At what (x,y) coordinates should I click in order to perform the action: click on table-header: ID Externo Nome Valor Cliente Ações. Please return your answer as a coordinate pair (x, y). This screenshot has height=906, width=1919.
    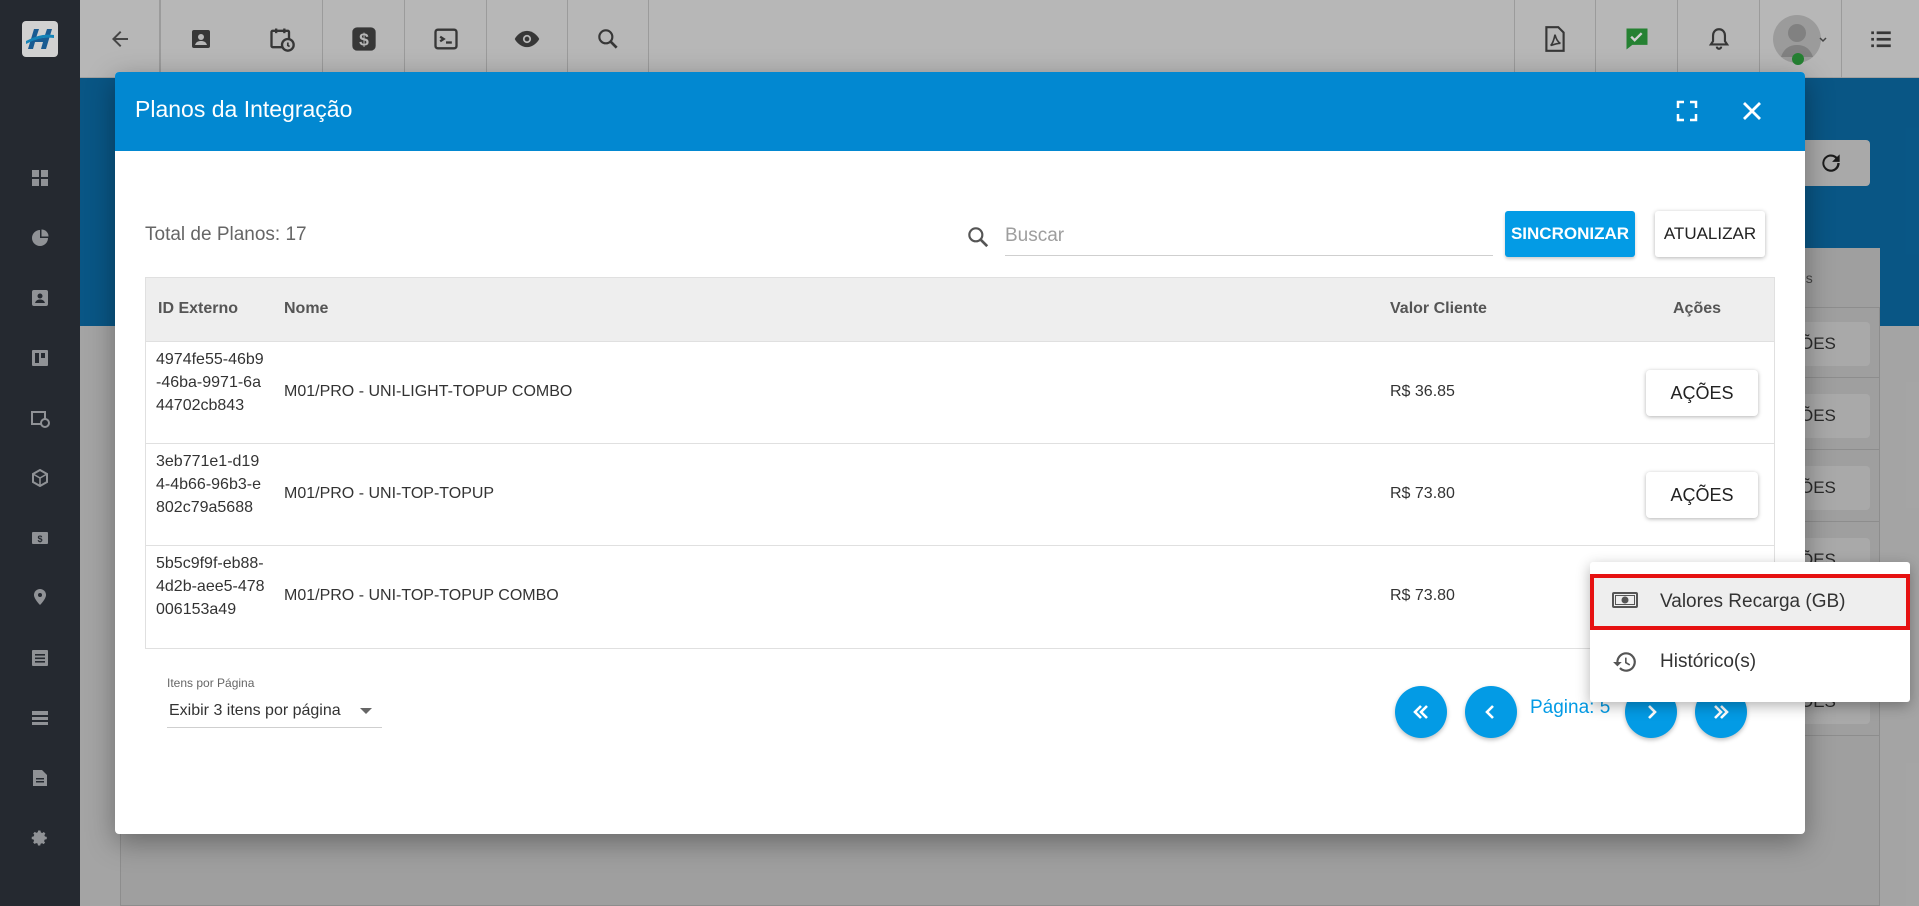
    Looking at the image, I should click on (960, 310).